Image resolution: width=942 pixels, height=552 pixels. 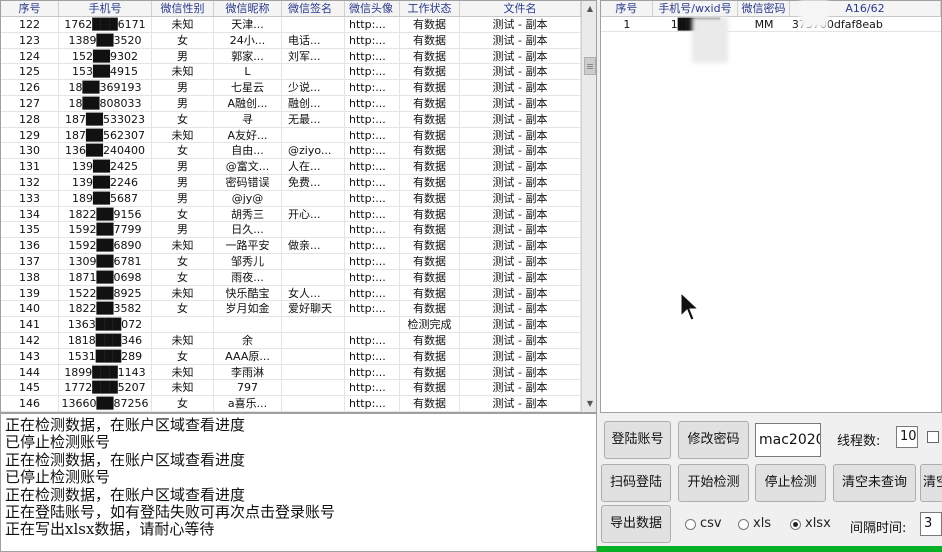 I want to click on table-row: 122 1762███6171 未知 天津... http:... 有数据 测试 - 副本, so click(x=291, y=25).